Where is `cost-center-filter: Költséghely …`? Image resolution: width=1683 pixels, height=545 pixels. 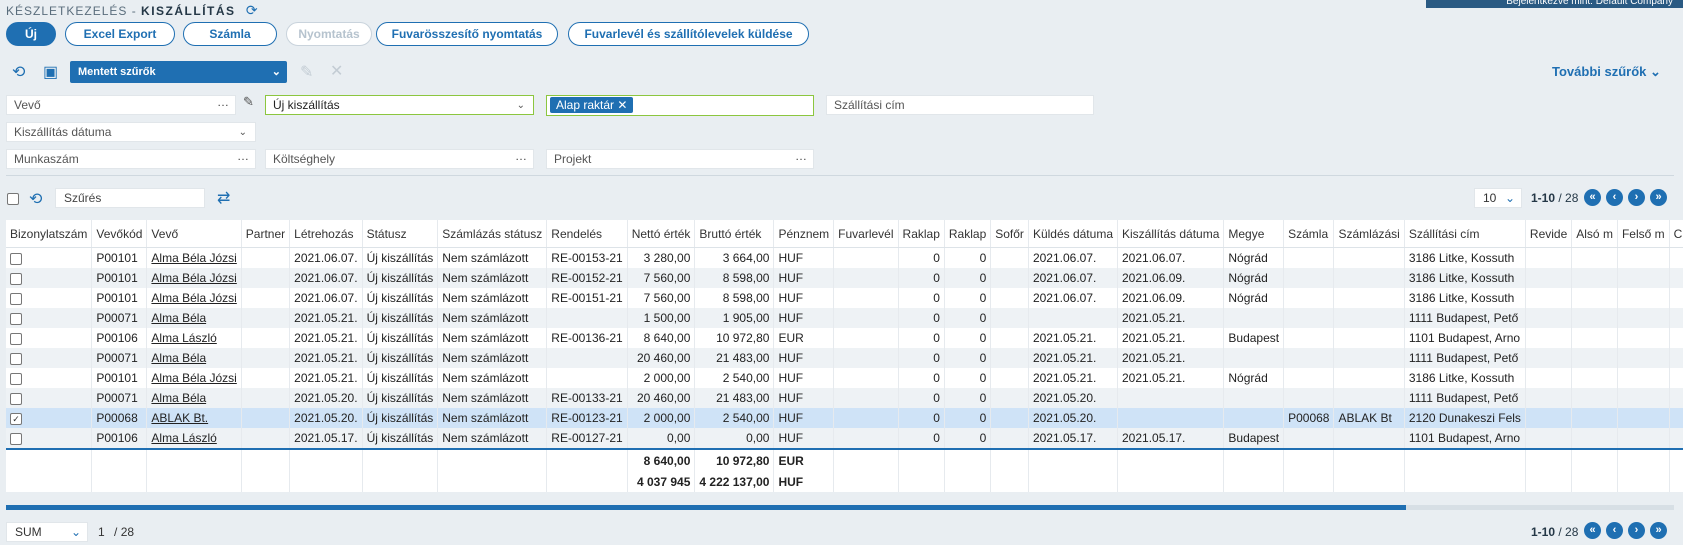 cost-center-filter: Költséghely … is located at coordinates (399, 159).